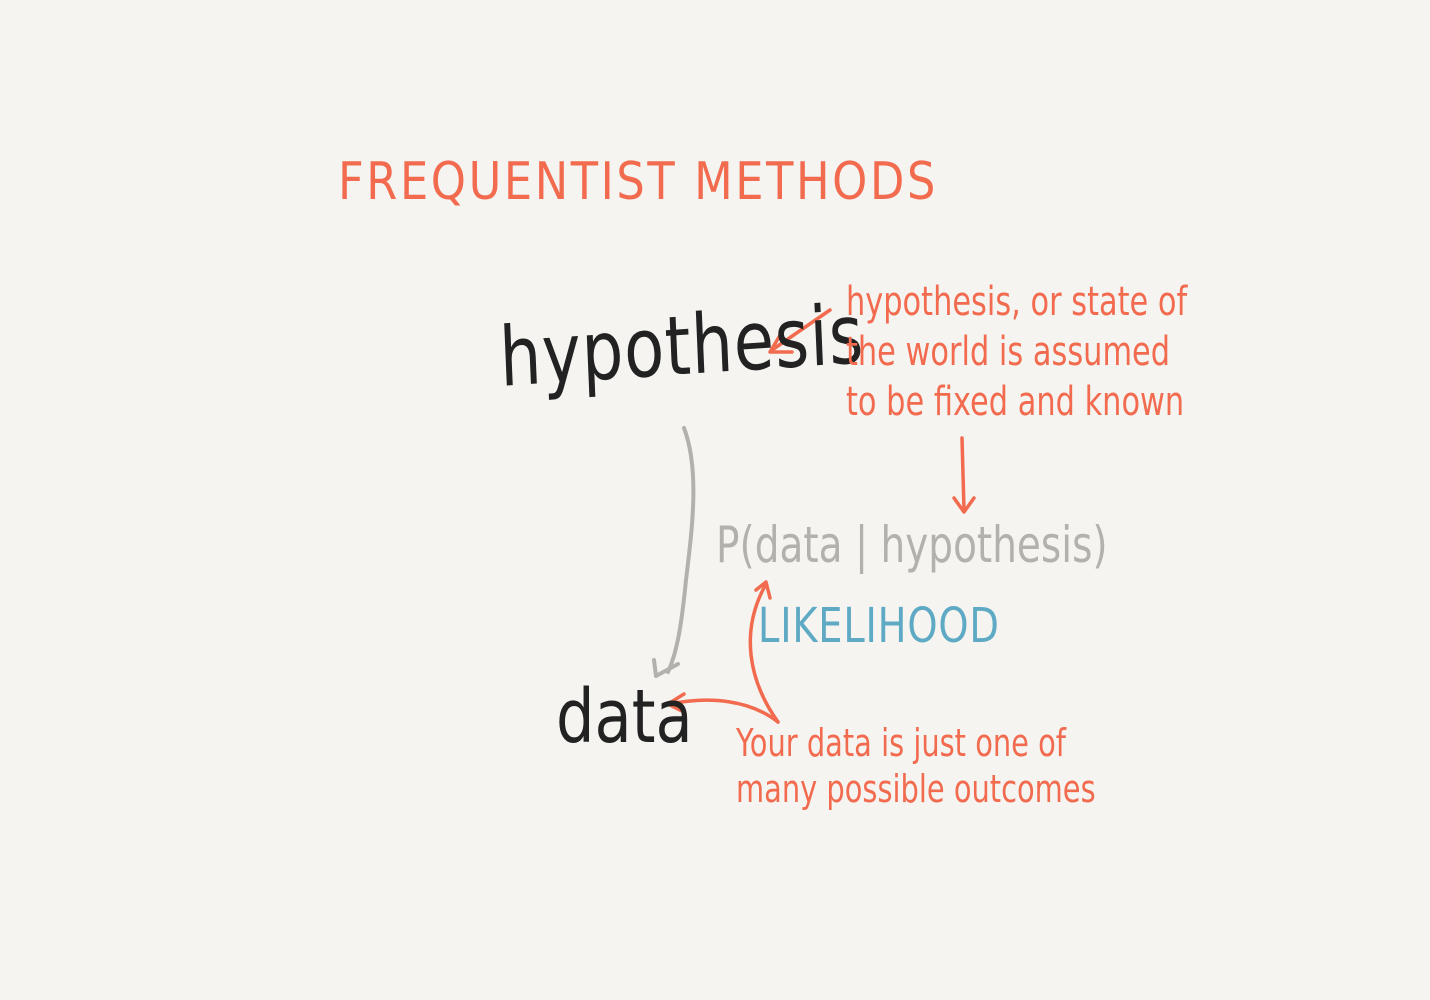  What do you see at coordinates (1008, 352) in the screenshot?
I see `hypothesis-annotation-line: the world is assumed` at bounding box center [1008, 352].